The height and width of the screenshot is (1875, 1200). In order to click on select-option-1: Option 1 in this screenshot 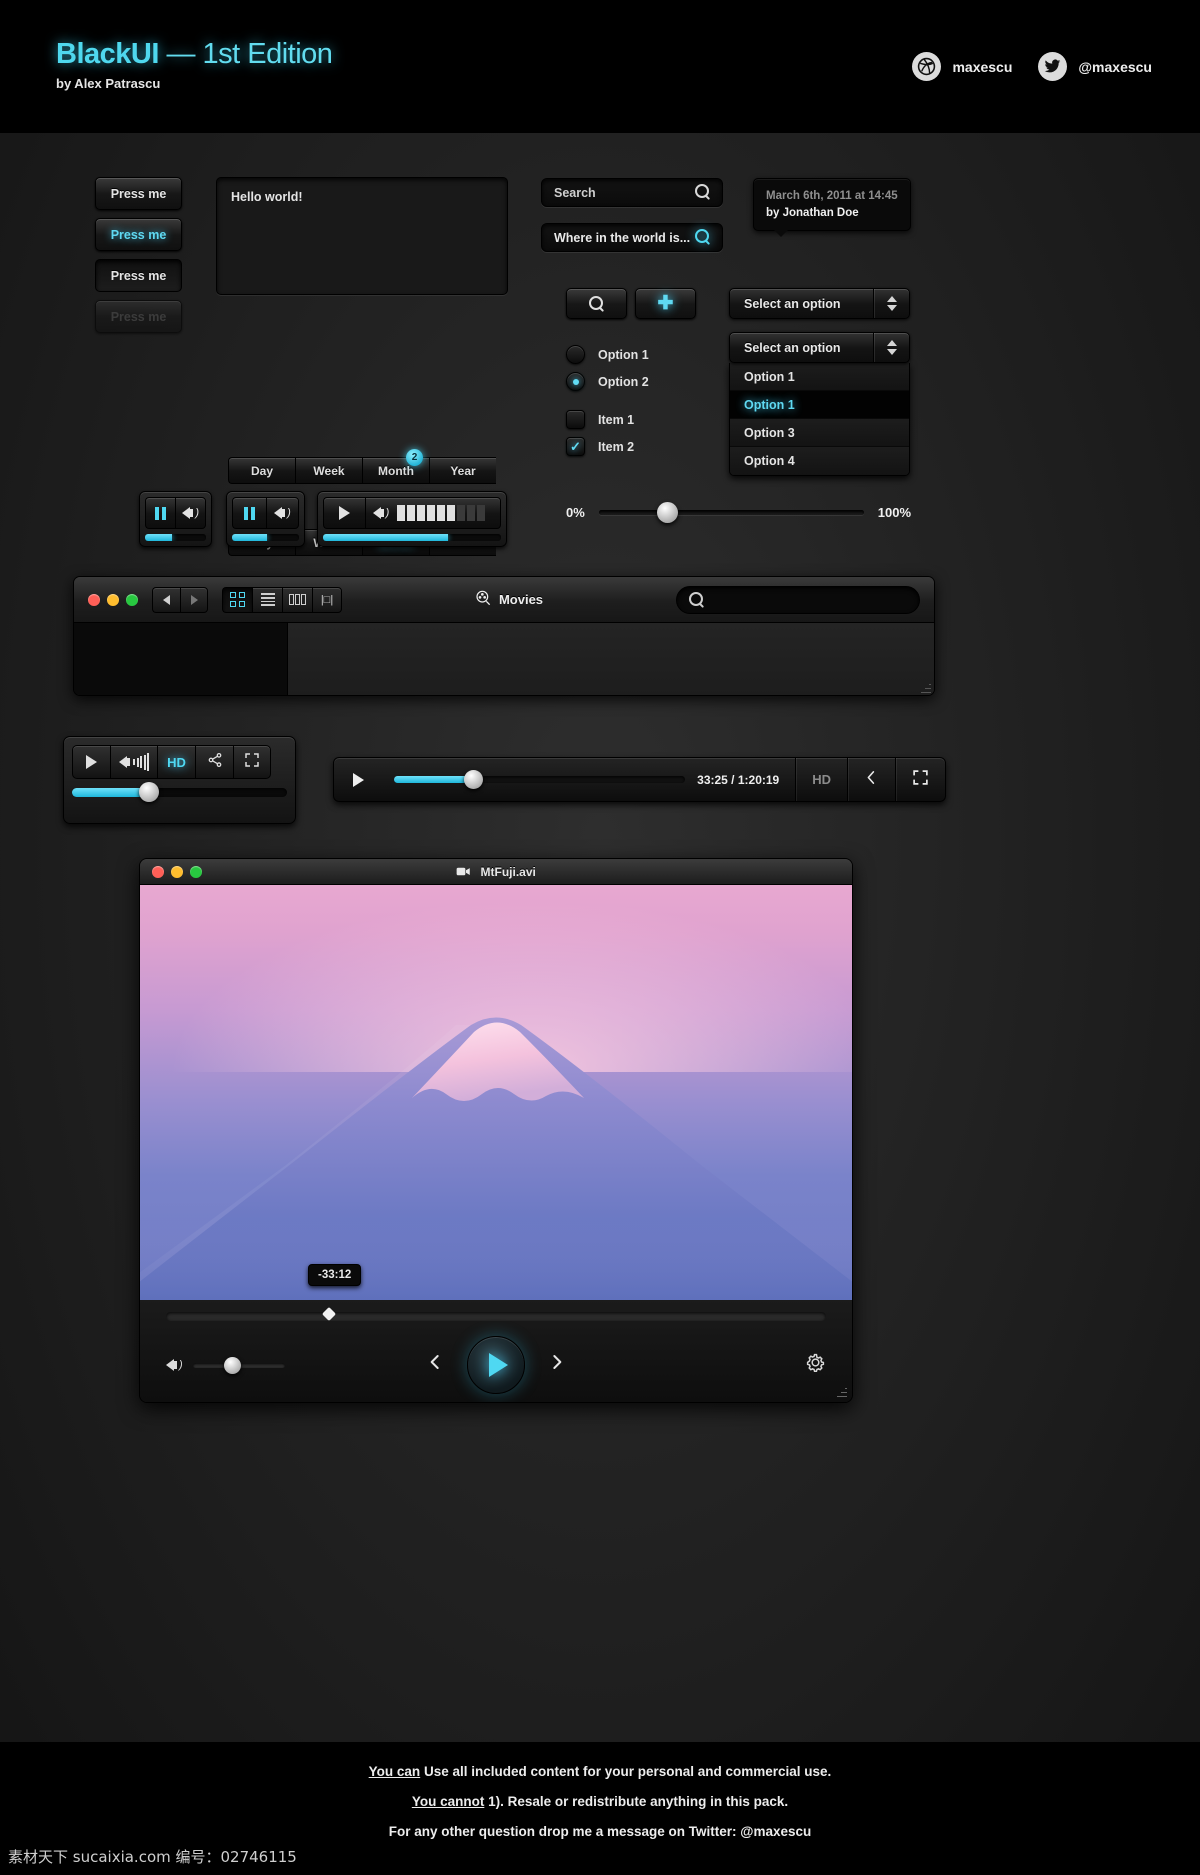, I will do `click(819, 405)`.